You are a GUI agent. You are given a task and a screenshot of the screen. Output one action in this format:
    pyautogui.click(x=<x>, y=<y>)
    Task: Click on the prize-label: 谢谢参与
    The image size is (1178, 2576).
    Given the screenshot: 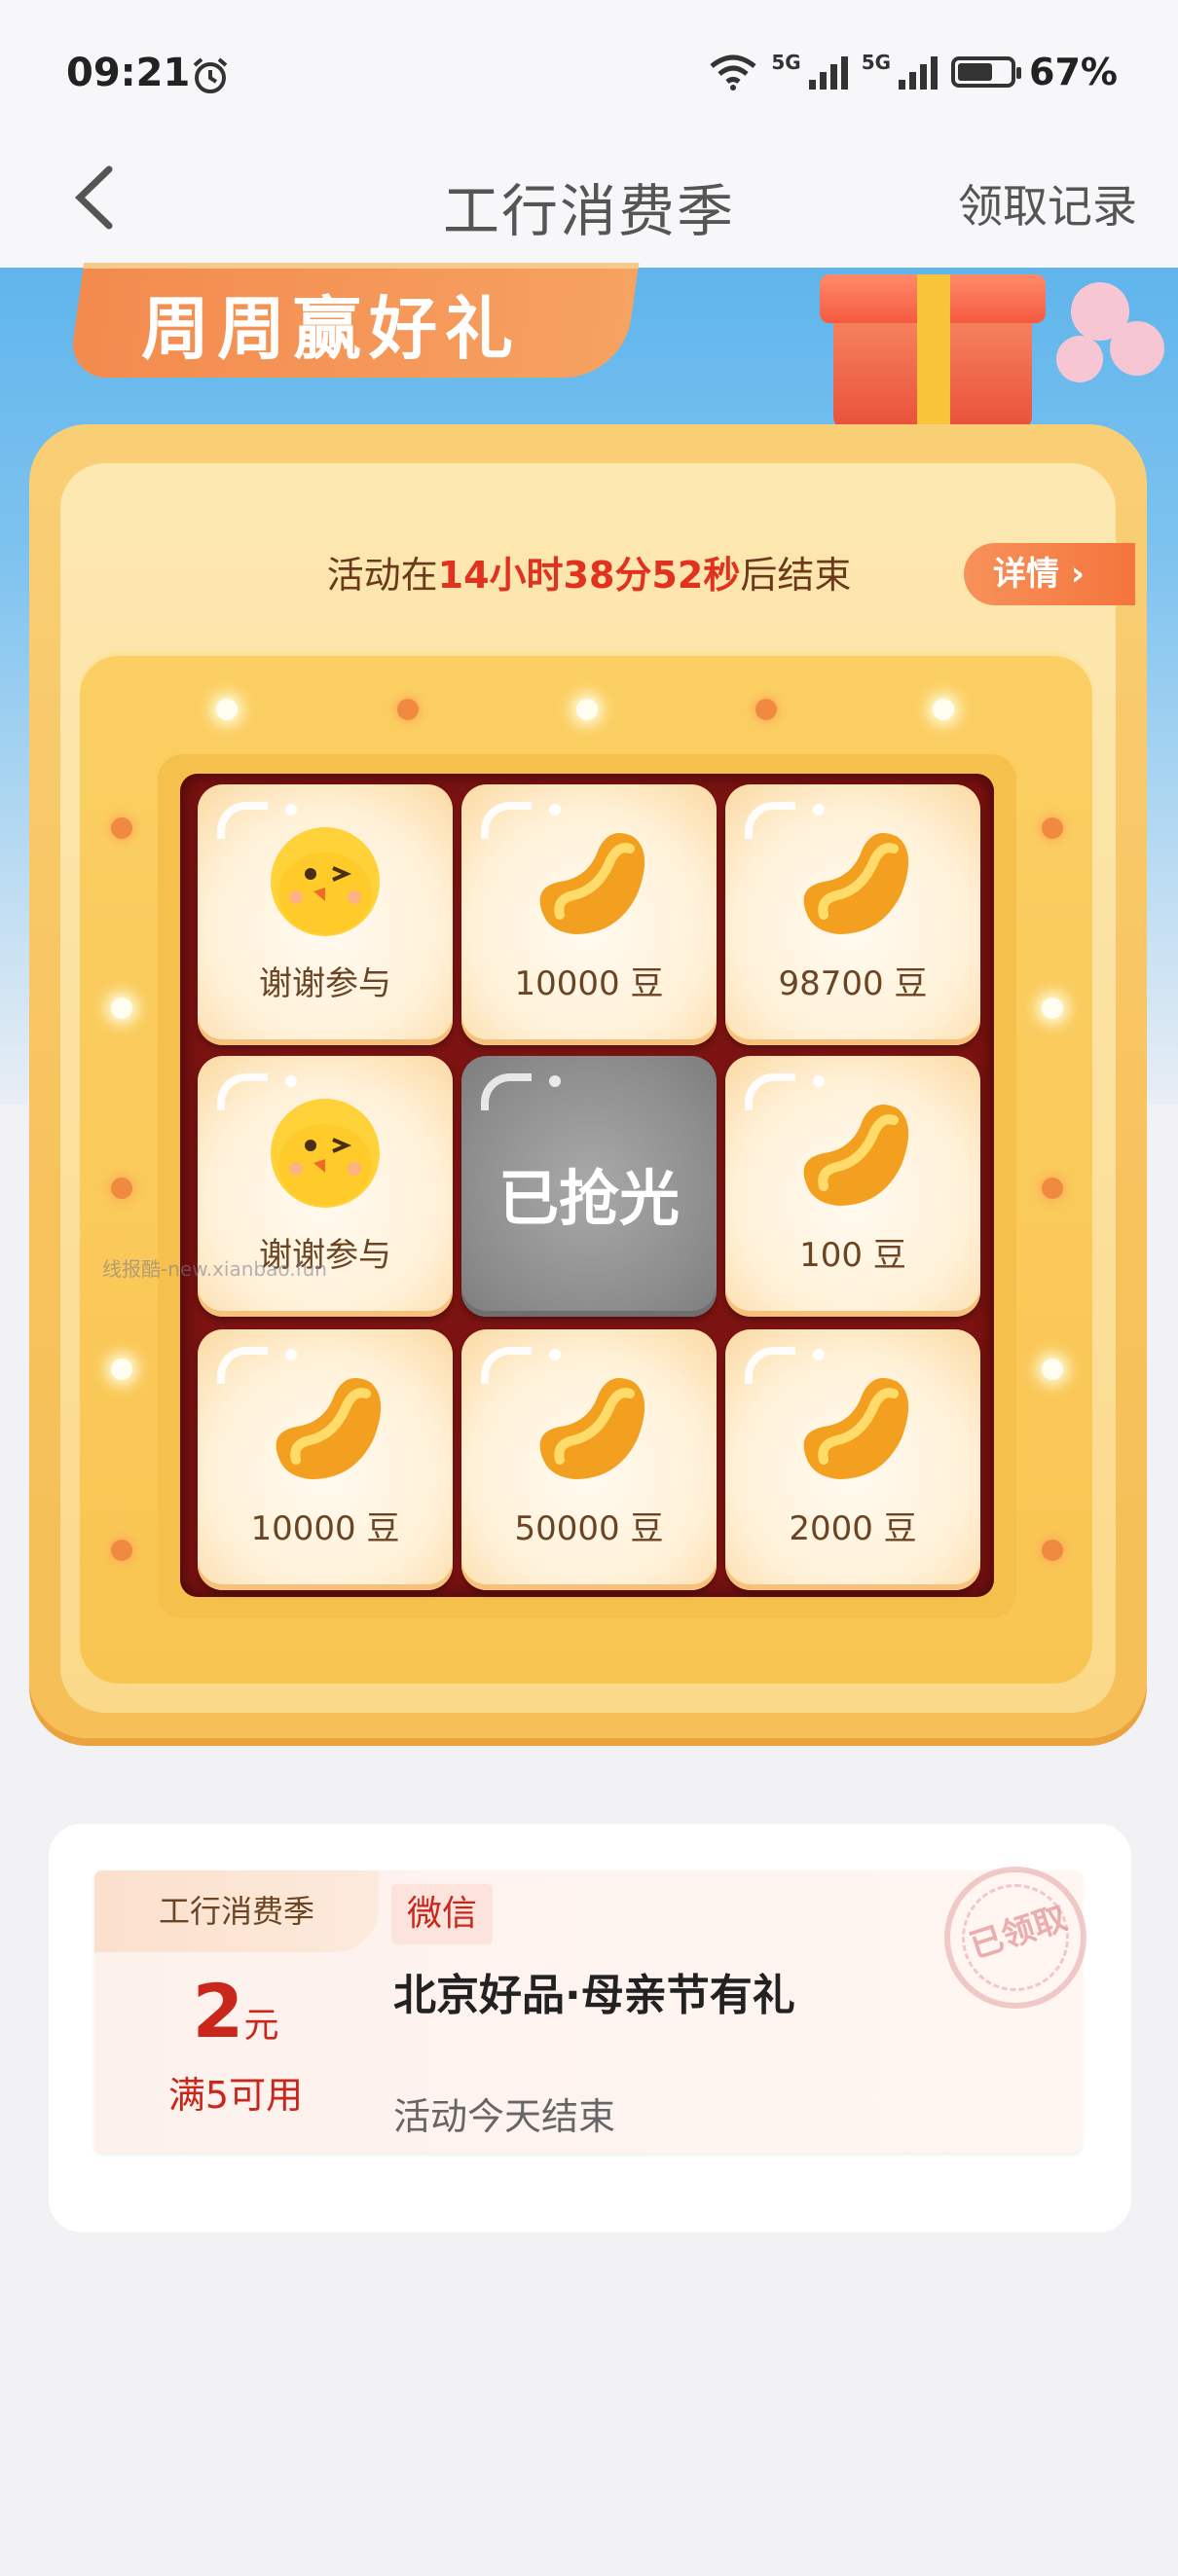 What is the action you would take?
    pyautogui.click(x=325, y=983)
    